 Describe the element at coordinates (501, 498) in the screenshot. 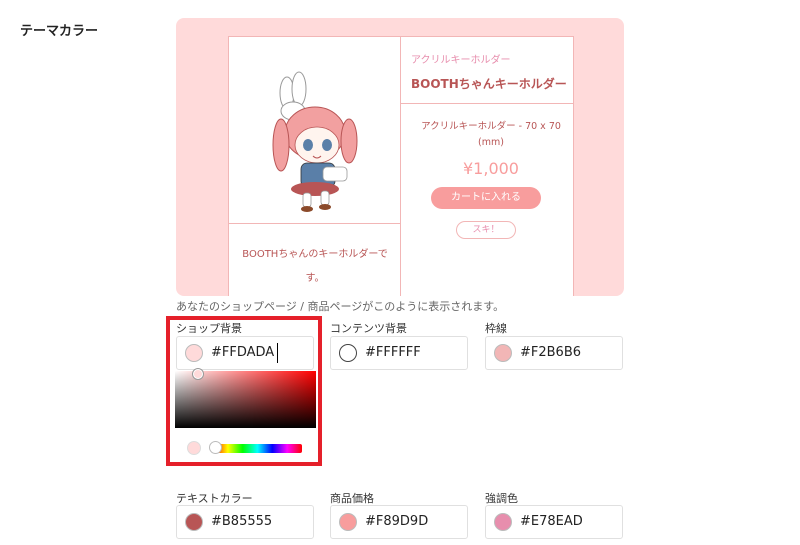

I see `accent-color-label: 強調色` at that location.